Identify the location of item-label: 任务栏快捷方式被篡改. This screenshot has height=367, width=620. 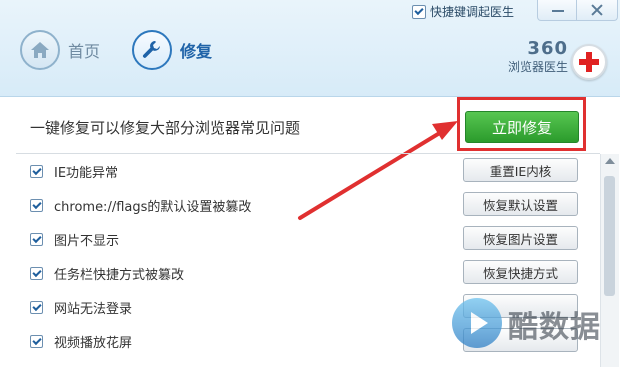
(119, 275).